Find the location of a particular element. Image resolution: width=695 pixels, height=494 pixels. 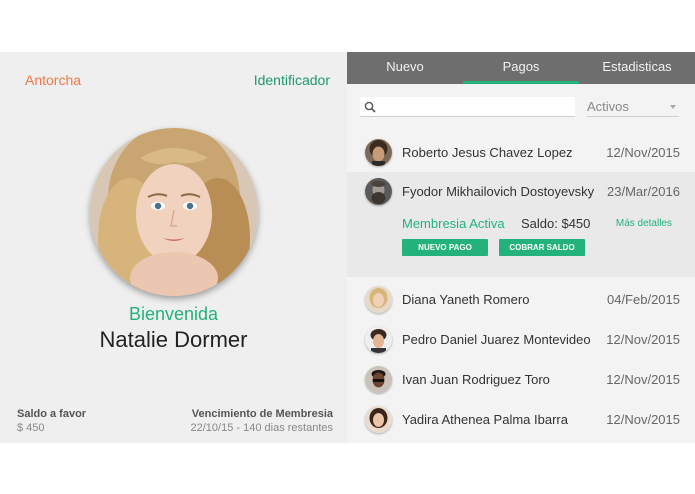

tab-bar: Nuevo Pagos Estadisticas is located at coordinates (521, 68).